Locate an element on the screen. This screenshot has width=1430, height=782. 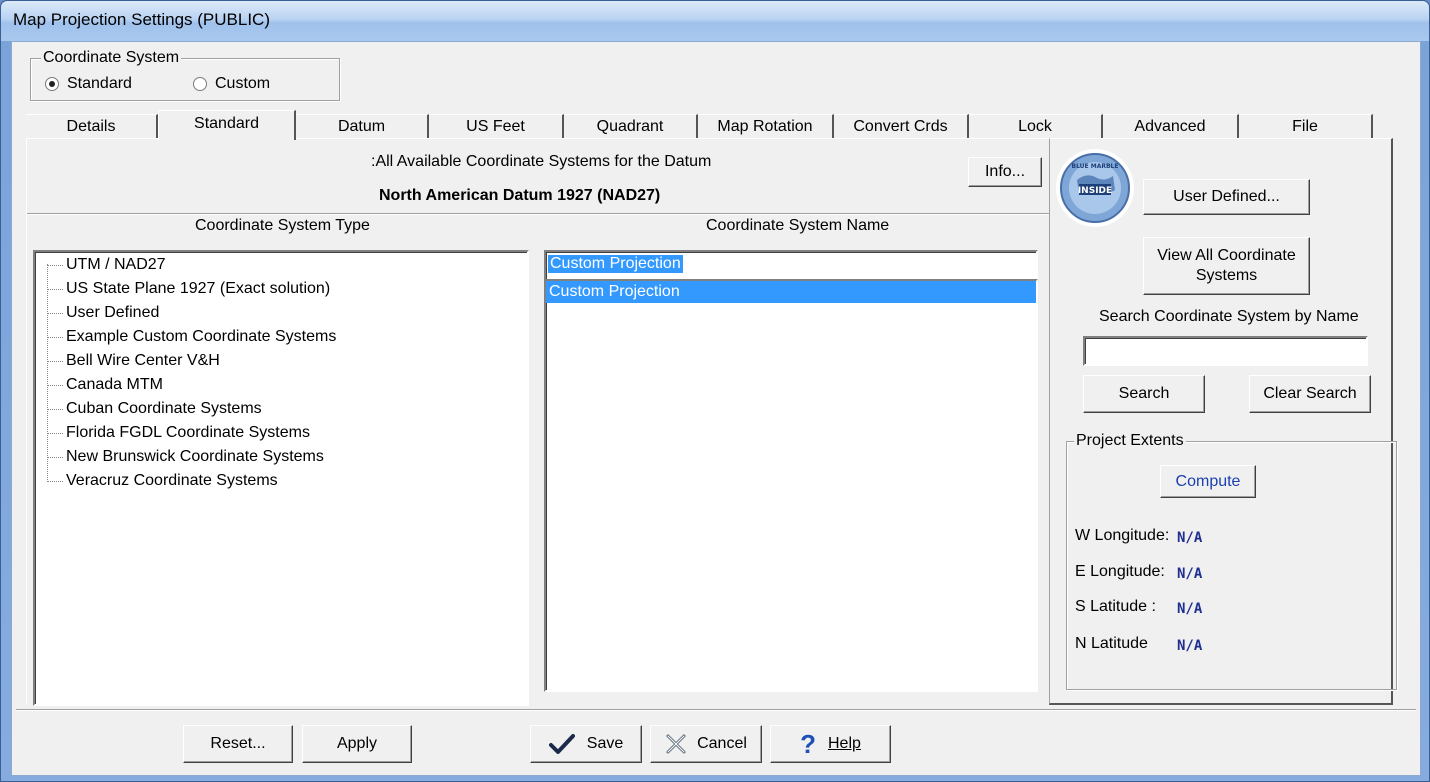
title-bar: Map Projection Settings (PUBLIC) is located at coordinates (715, 21).